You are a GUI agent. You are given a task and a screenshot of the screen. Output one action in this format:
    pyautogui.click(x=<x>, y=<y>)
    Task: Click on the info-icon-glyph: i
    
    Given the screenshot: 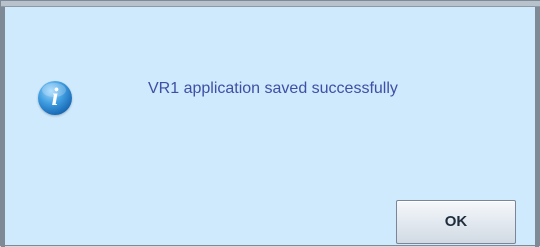 What is the action you would take?
    pyautogui.click(x=55, y=97)
    